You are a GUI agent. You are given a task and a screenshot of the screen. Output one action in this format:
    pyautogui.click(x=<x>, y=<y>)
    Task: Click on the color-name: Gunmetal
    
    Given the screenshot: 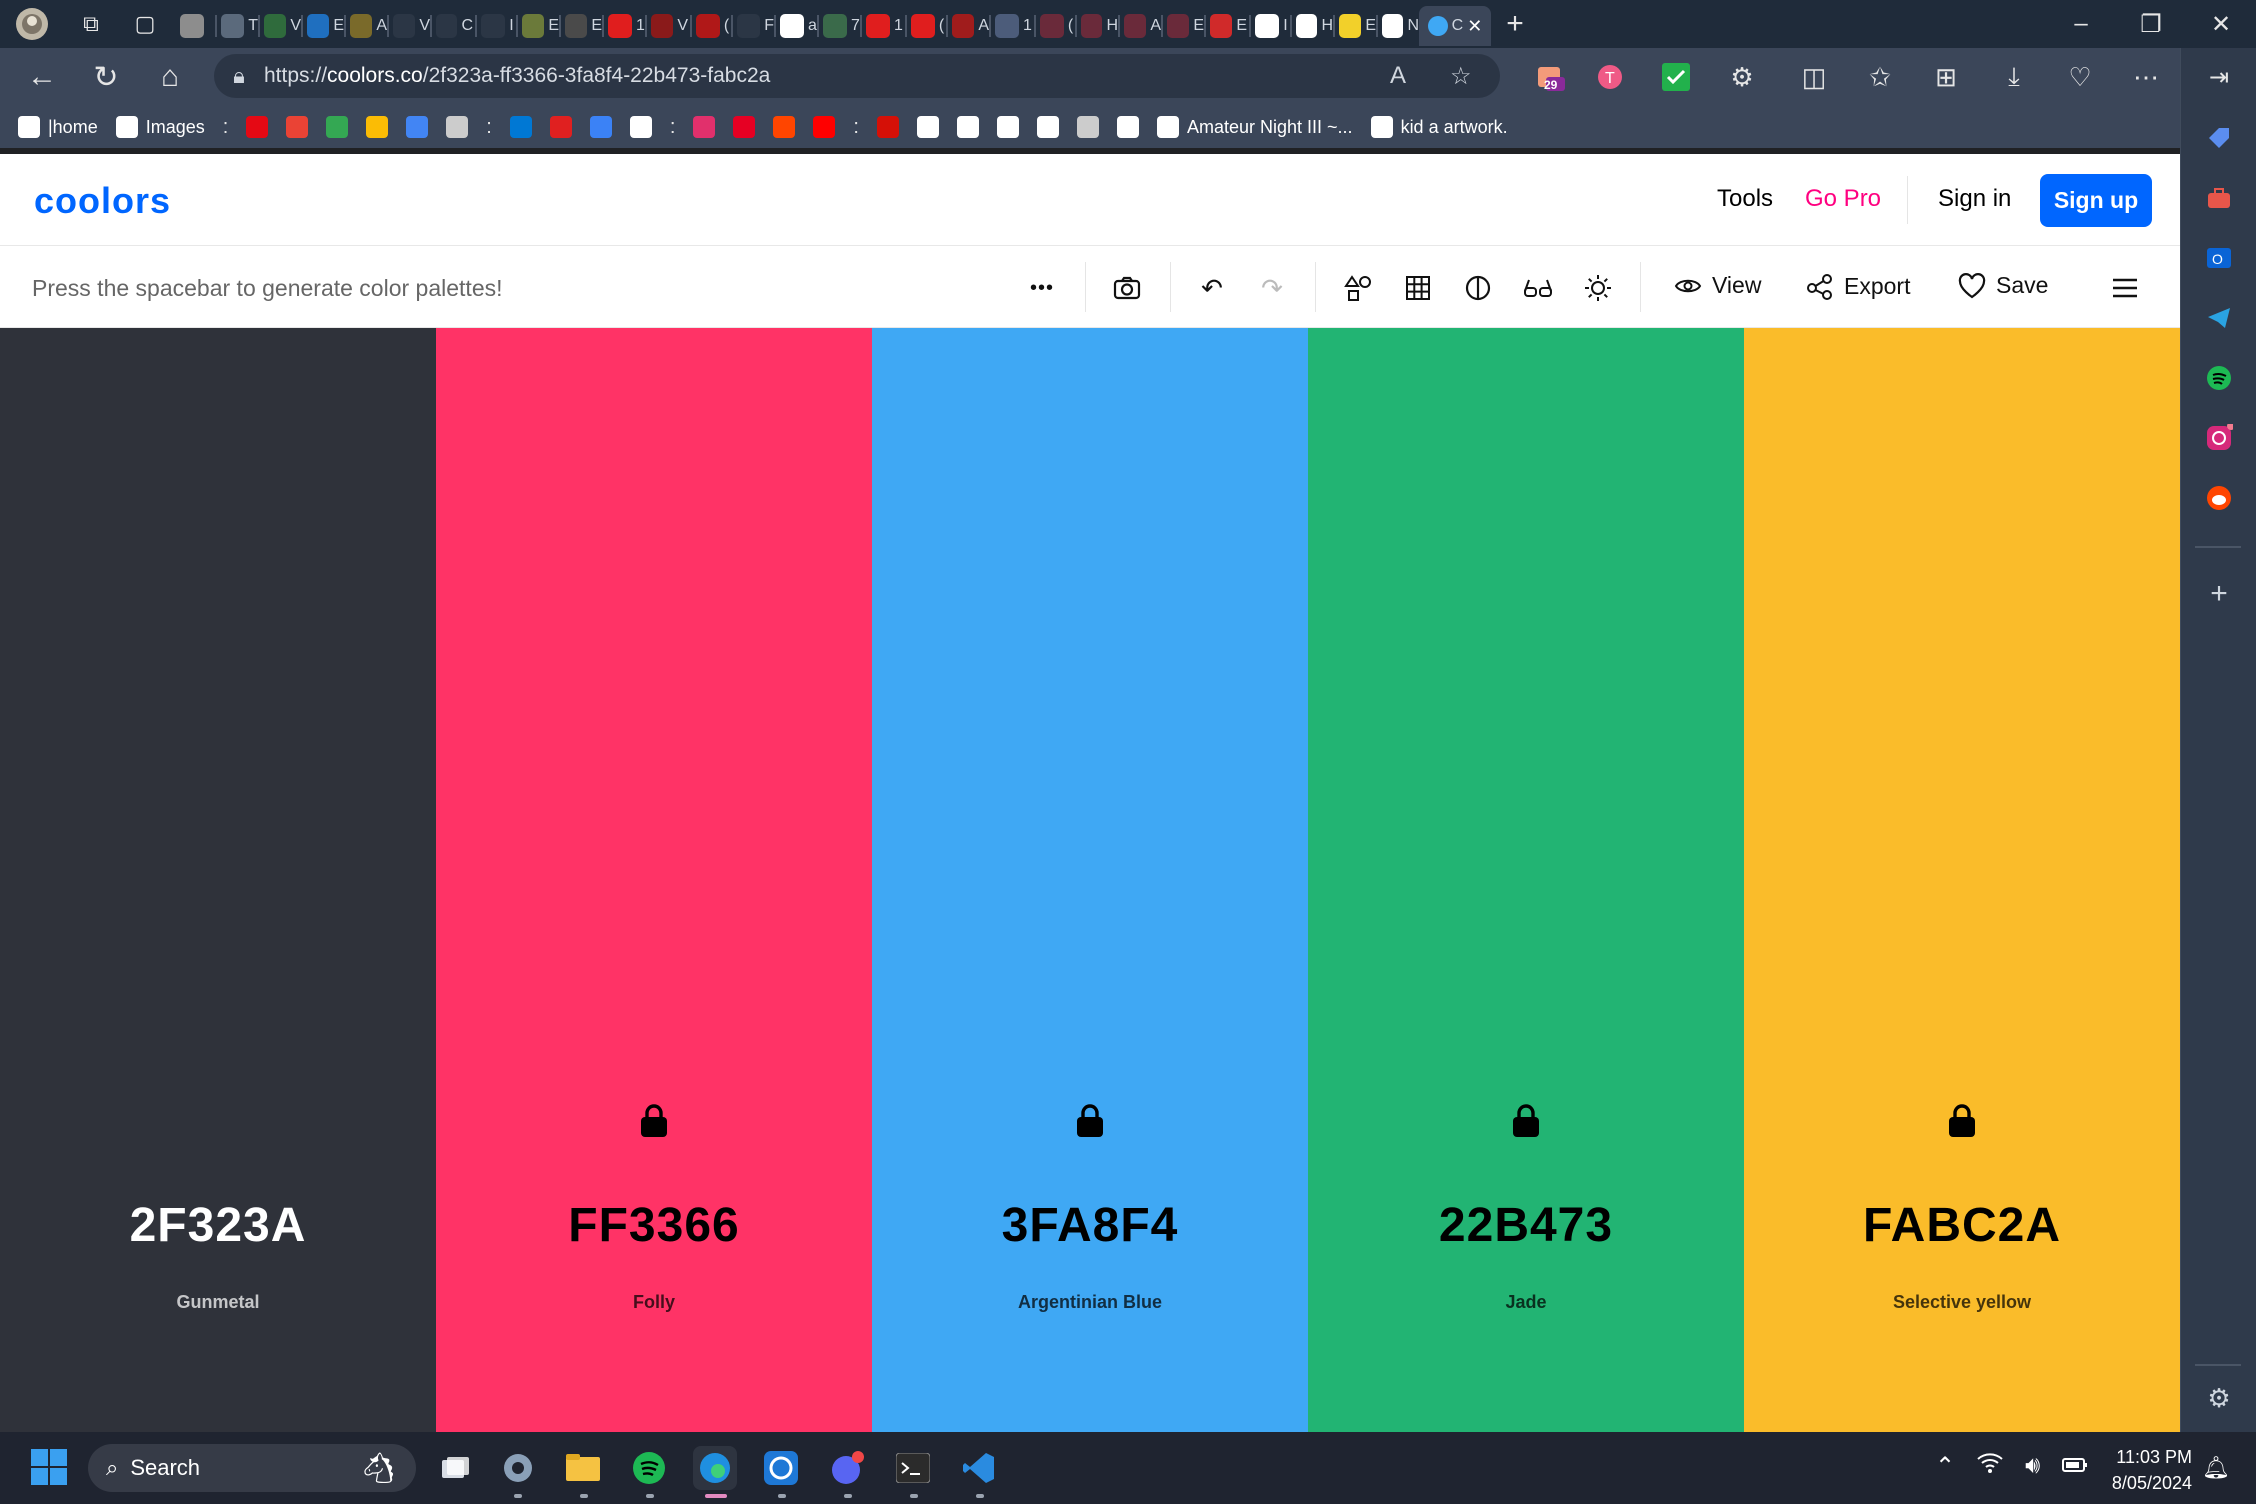 What is the action you would take?
    pyautogui.click(x=218, y=1302)
    